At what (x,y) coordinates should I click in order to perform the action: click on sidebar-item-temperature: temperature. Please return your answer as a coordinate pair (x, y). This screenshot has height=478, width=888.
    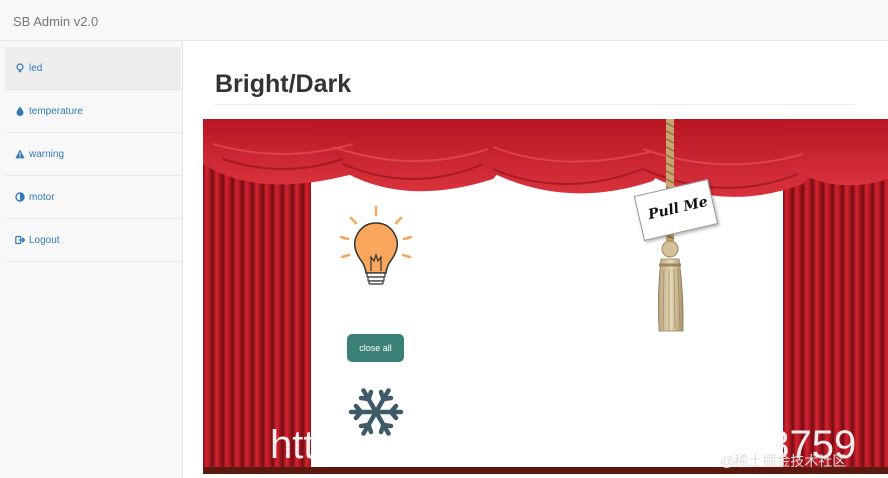
    Looking at the image, I should click on (93, 111).